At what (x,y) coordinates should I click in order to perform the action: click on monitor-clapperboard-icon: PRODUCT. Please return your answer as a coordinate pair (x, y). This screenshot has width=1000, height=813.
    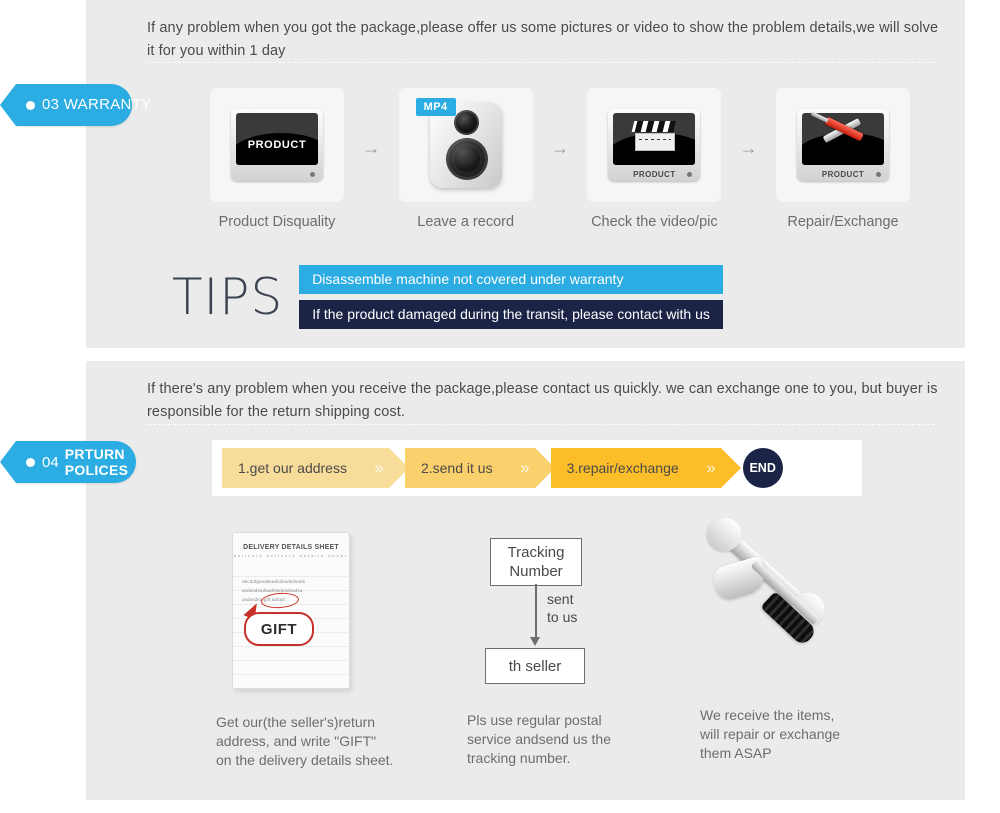
    Looking at the image, I should click on (654, 145).